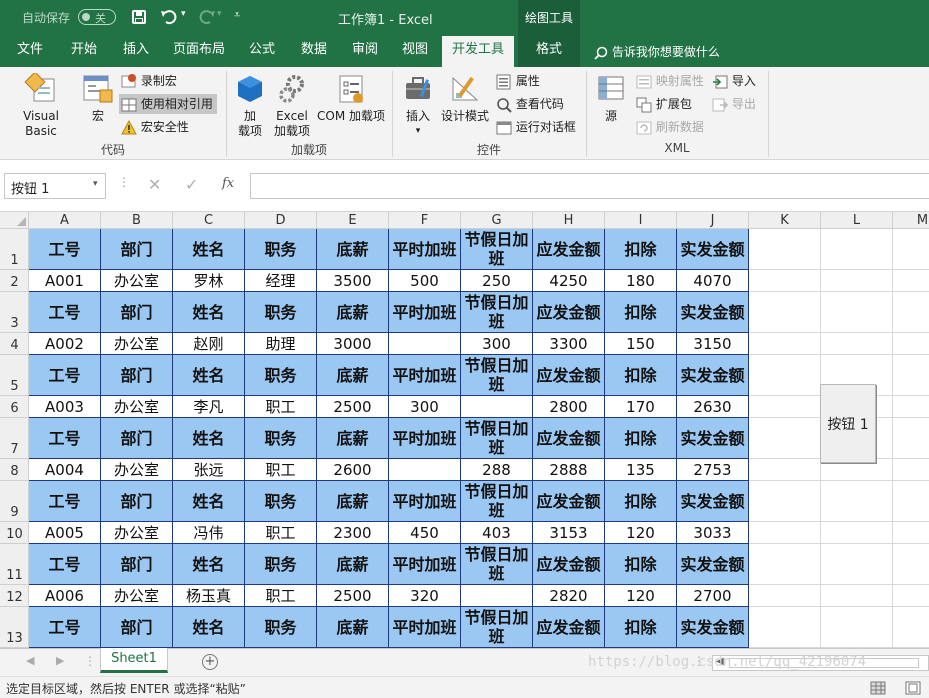 This screenshot has width=929, height=698. What do you see at coordinates (365, 51) in the screenshot?
I see `tab-review: 审阅` at bounding box center [365, 51].